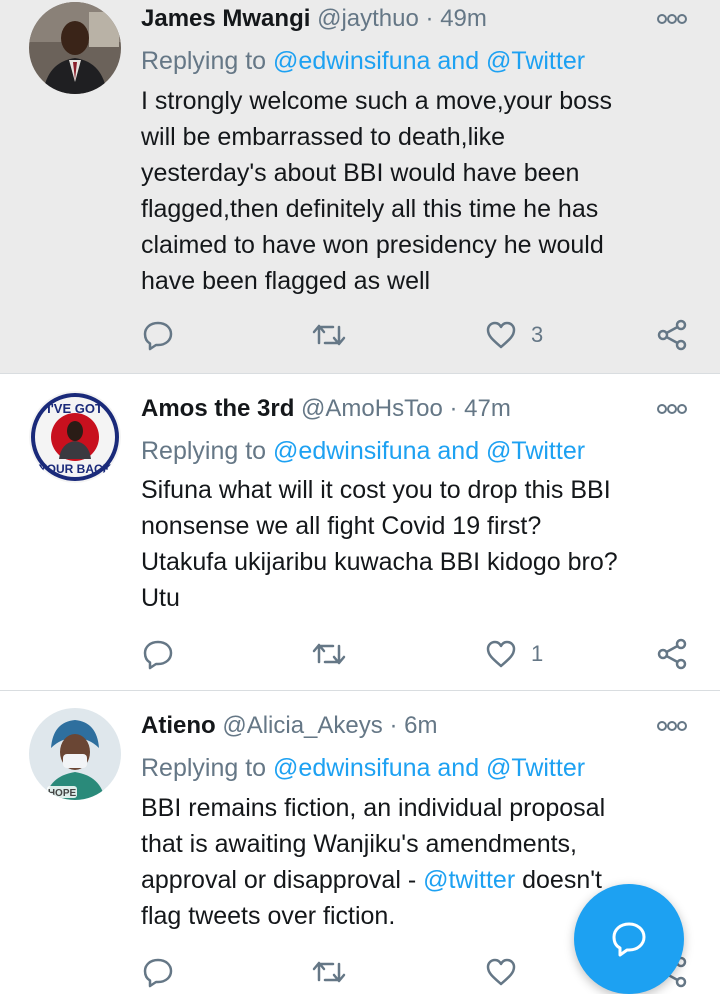 The width and height of the screenshot is (720, 994). I want to click on avatar-hope-text: HOPE, so click(62, 793).